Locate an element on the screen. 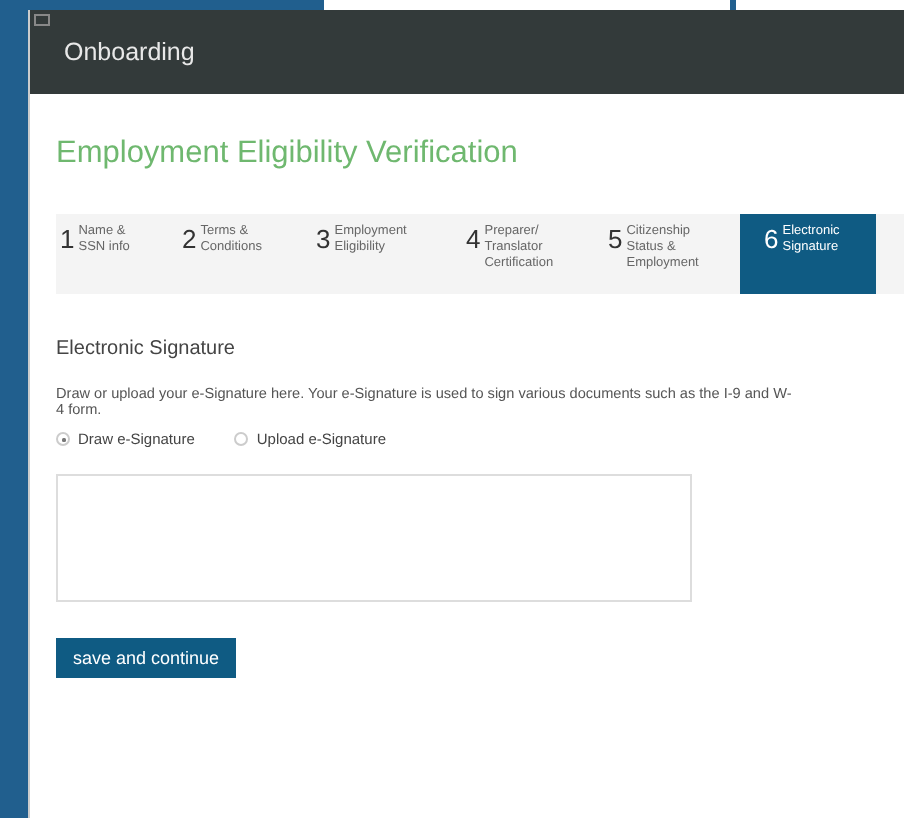 Image resolution: width=904 pixels, height=818 pixels. step-number: 5 is located at coordinates (615, 239).